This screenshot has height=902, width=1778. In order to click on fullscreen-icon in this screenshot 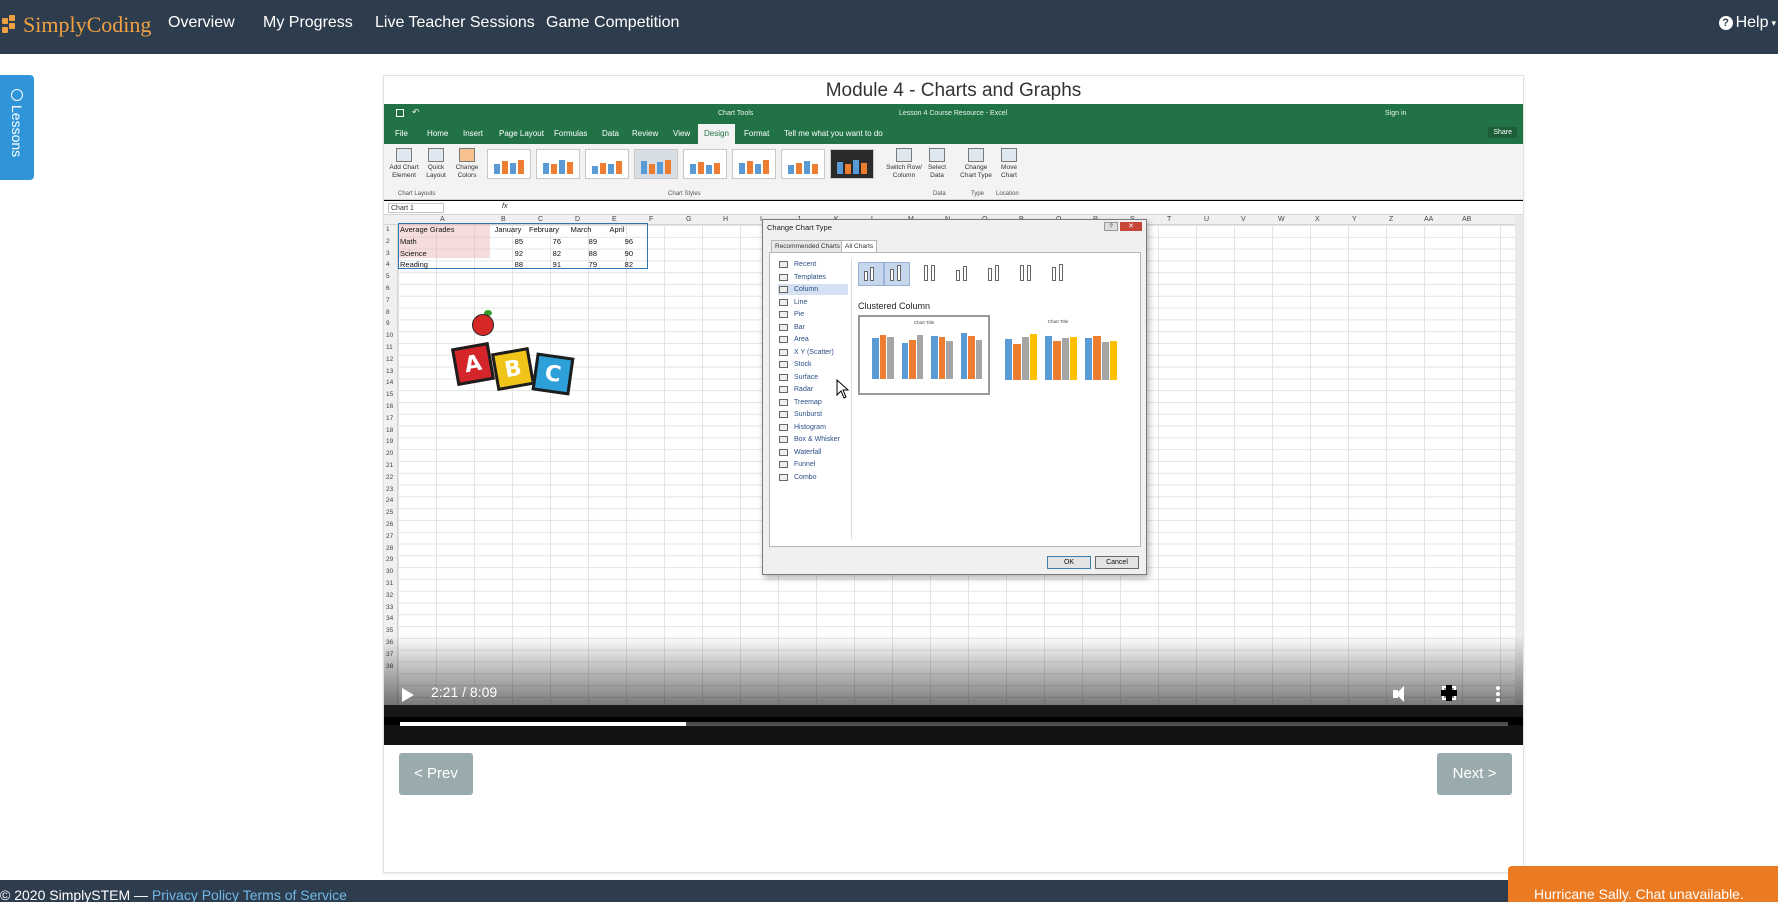, I will do `click(1449, 693)`.